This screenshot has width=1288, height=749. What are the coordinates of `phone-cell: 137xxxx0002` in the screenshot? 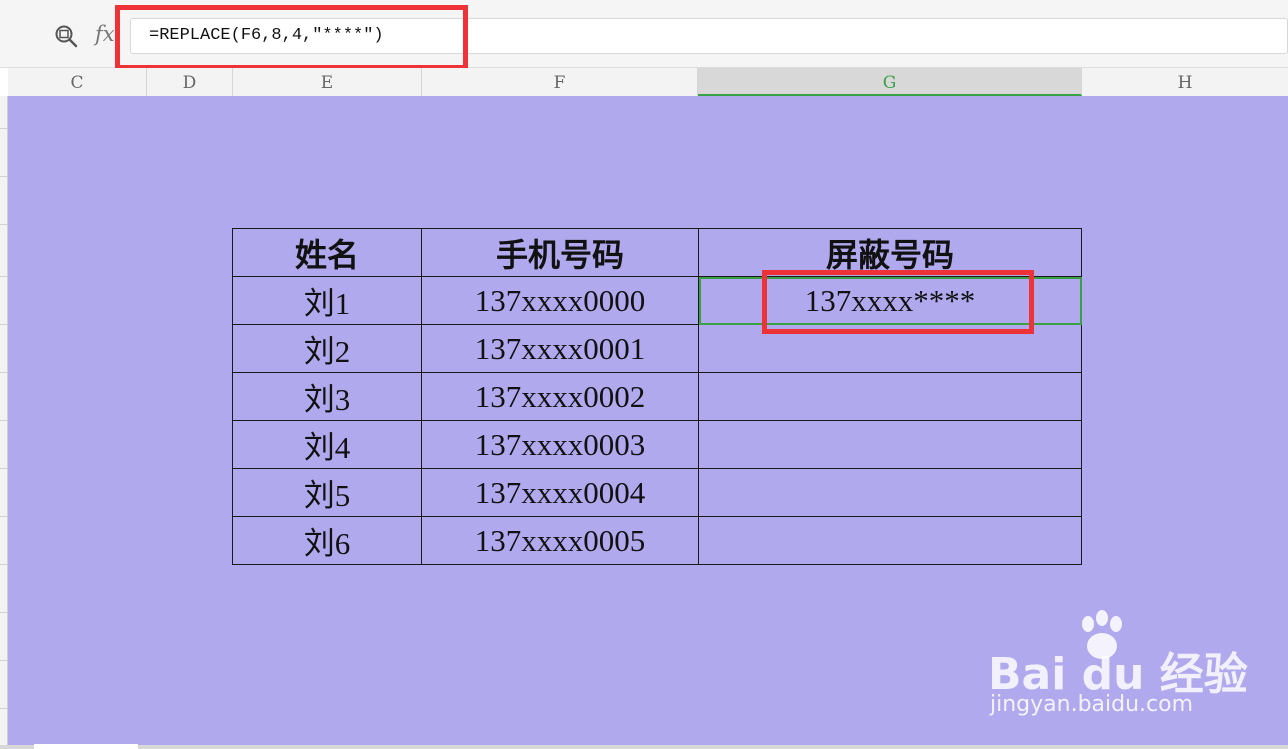 It's located at (560, 396).